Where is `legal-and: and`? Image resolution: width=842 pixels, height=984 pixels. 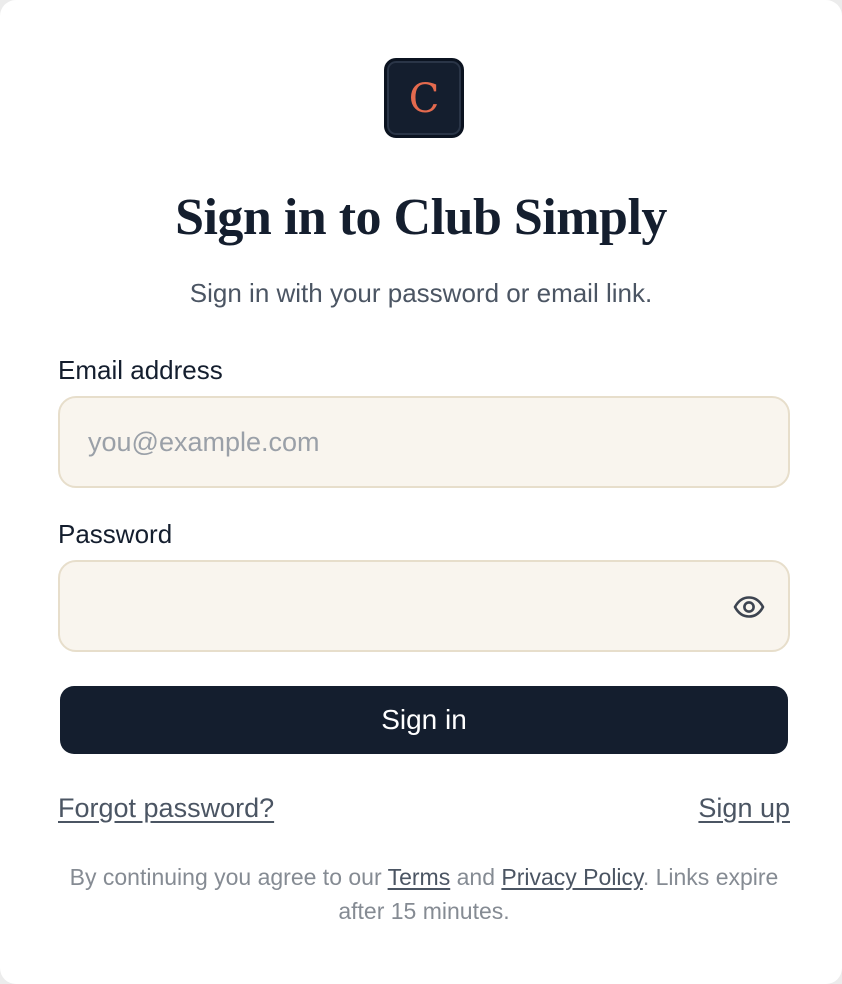
legal-and: and is located at coordinates (475, 877).